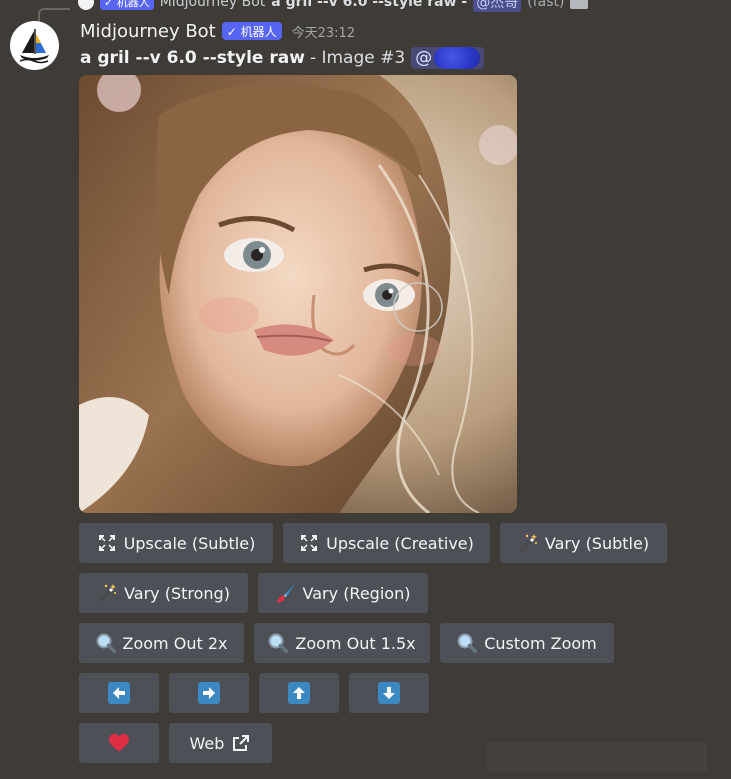 This screenshot has height=779, width=731. I want to click on button-row-extra: Web, so click(175, 743).